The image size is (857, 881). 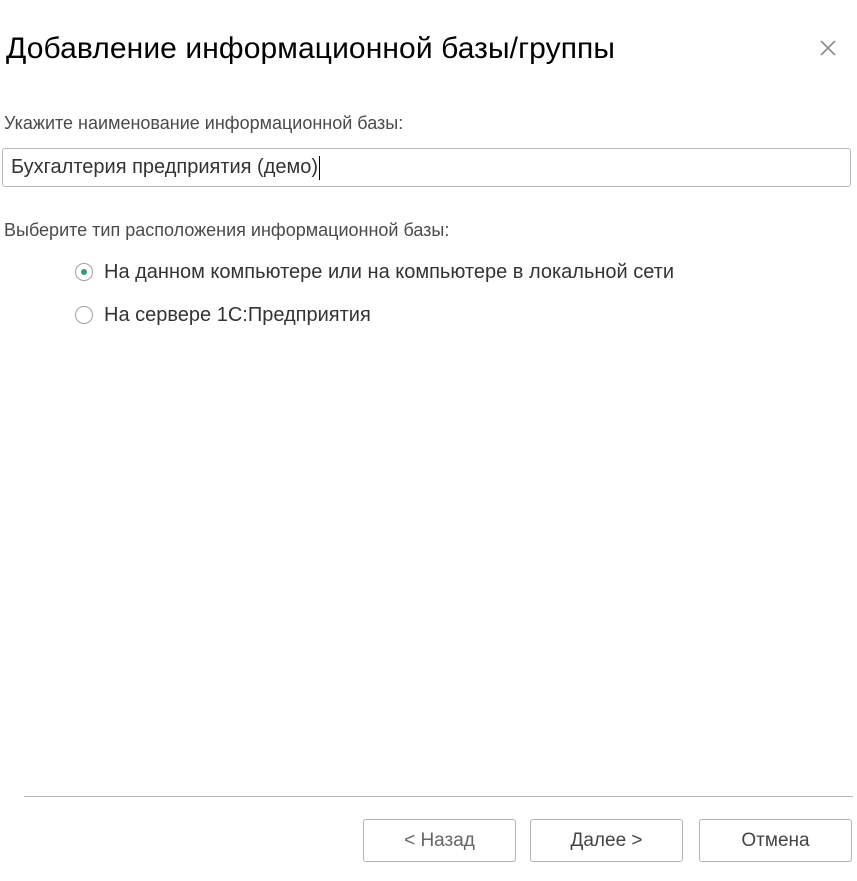 What do you see at coordinates (439, 840) in the screenshot?
I see `back-button: < Назад` at bounding box center [439, 840].